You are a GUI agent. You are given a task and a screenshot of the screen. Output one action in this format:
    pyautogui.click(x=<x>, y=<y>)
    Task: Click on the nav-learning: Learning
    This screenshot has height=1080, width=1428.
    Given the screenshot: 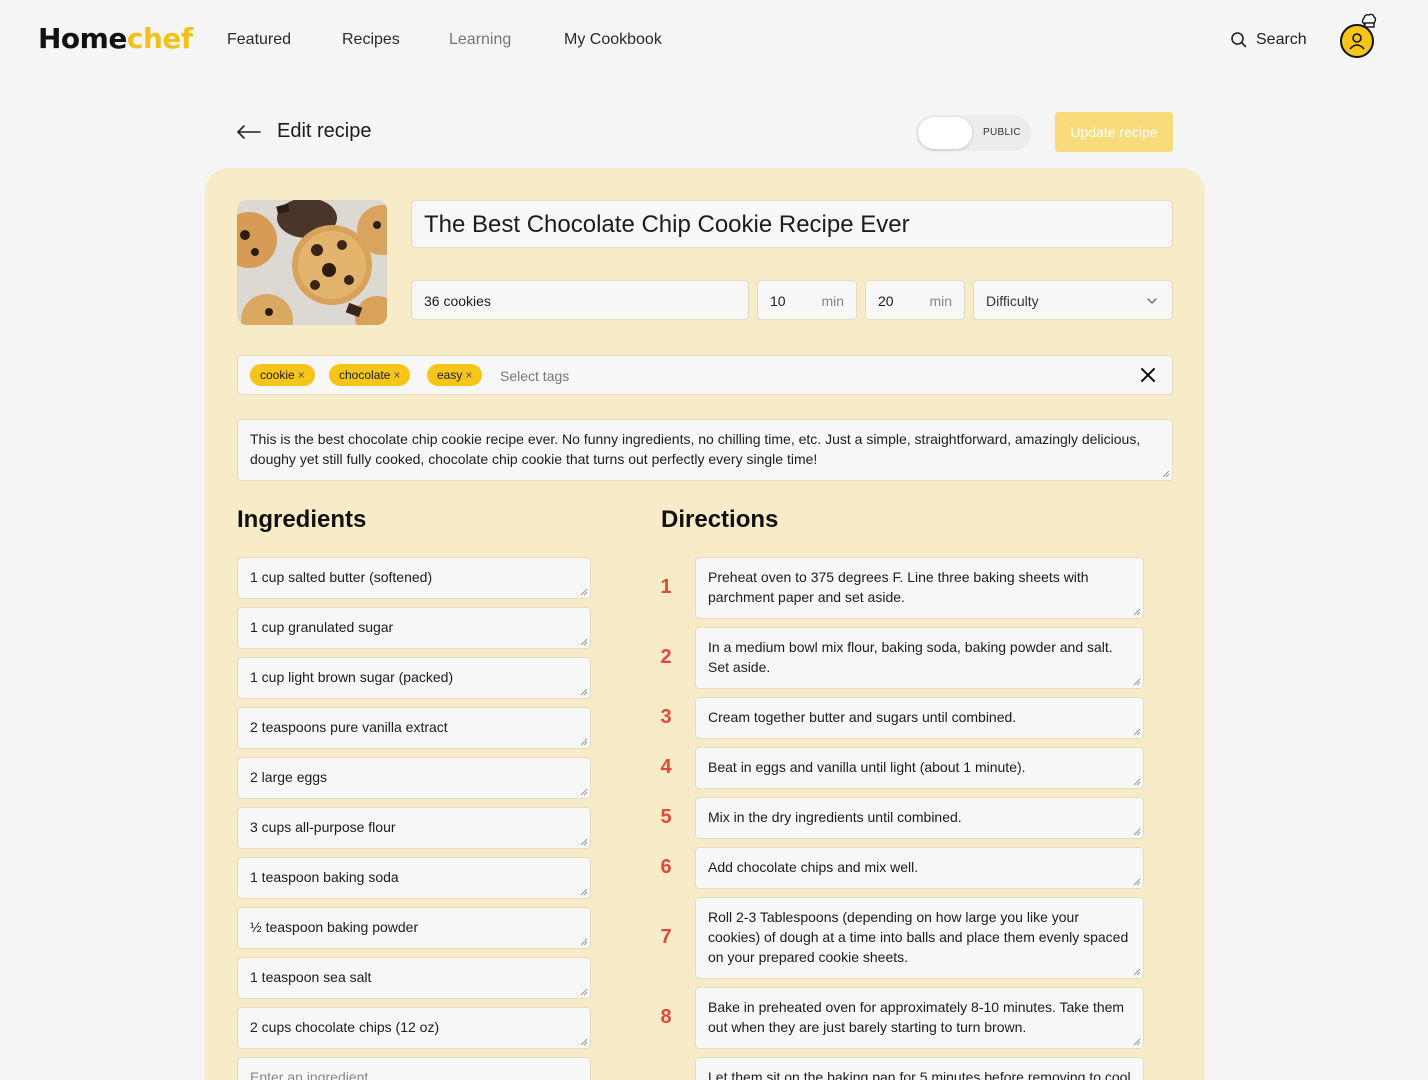 What is the action you would take?
    pyautogui.click(x=480, y=40)
    